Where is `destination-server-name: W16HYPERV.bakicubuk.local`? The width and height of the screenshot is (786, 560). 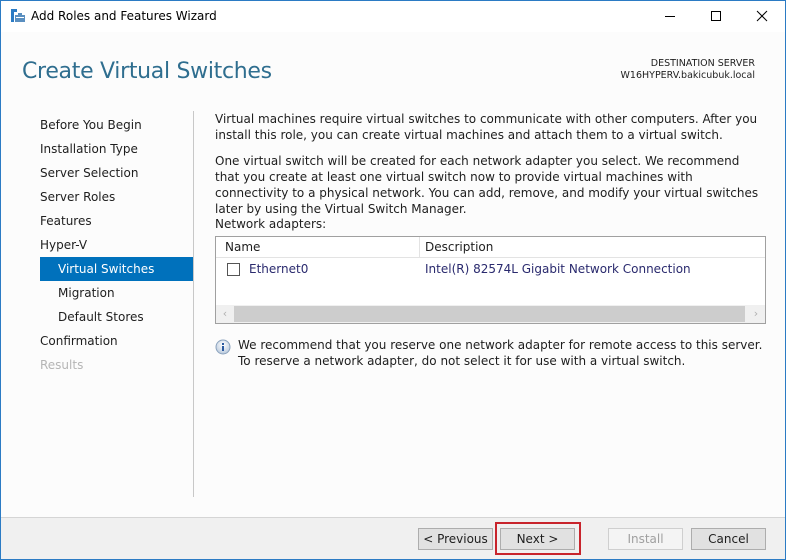 destination-server-name: W16HYPERV.bakicubuk.local is located at coordinates (687, 75).